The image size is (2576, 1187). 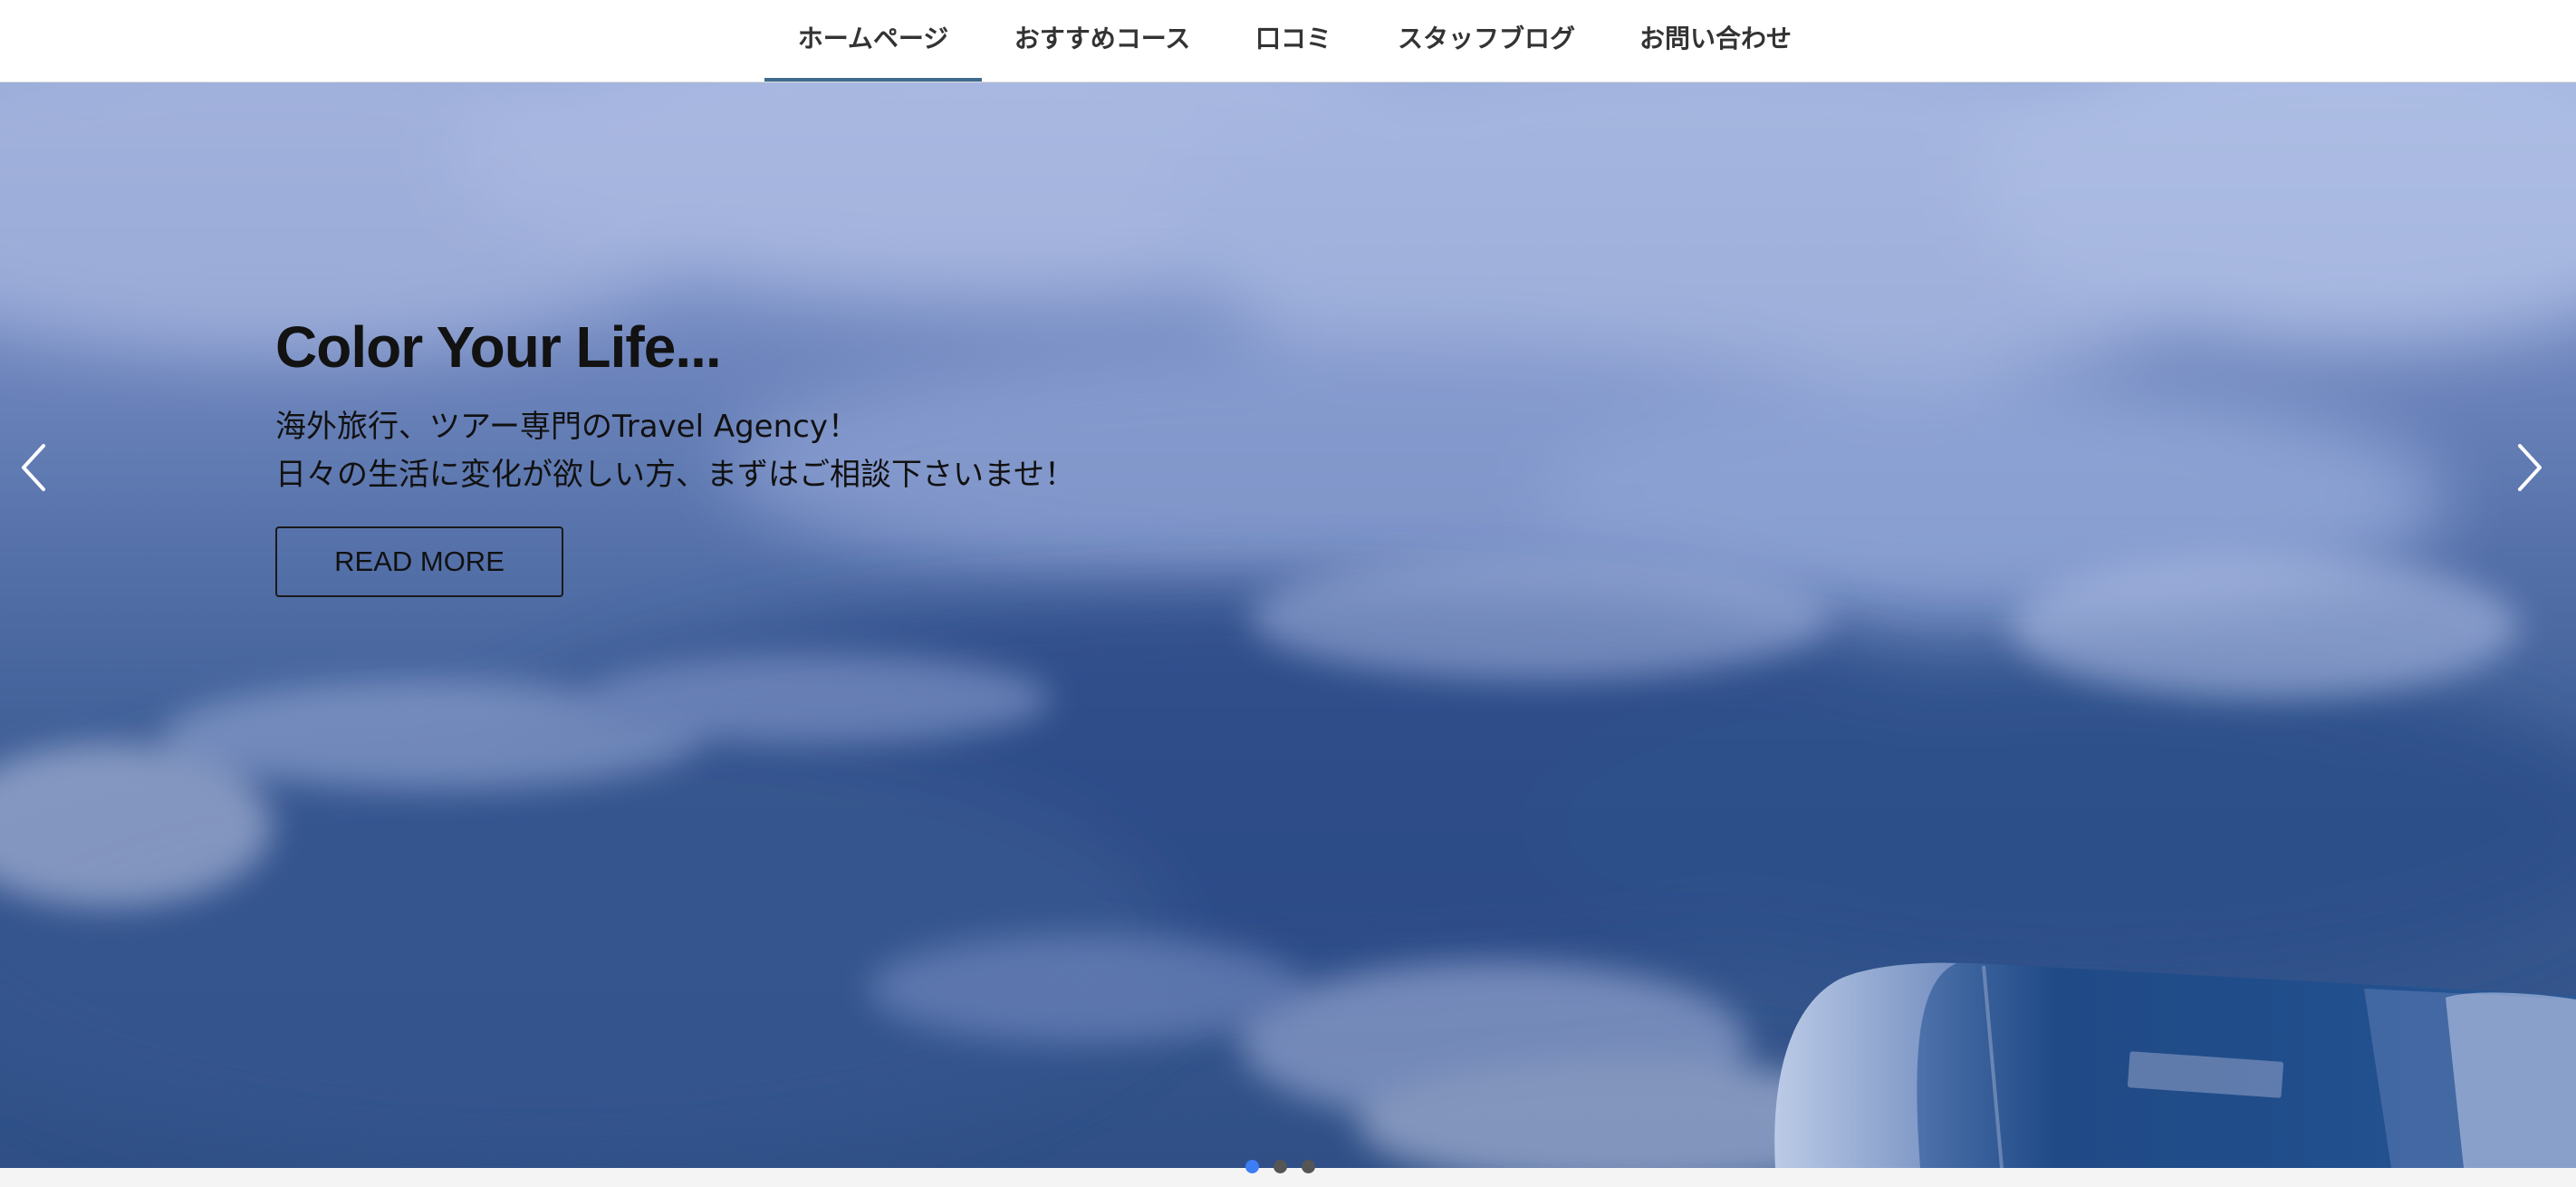 I want to click on carousel-indicators, so click(x=1288, y=1169).